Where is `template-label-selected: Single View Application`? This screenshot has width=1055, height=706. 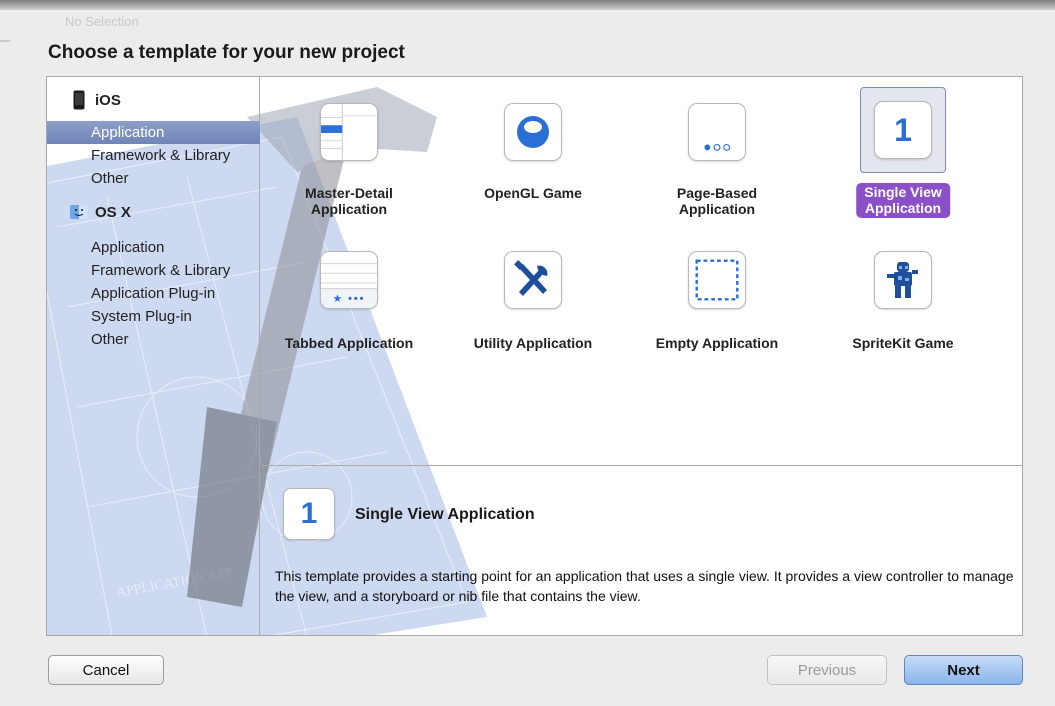 template-label-selected: Single View Application is located at coordinates (903, 200).